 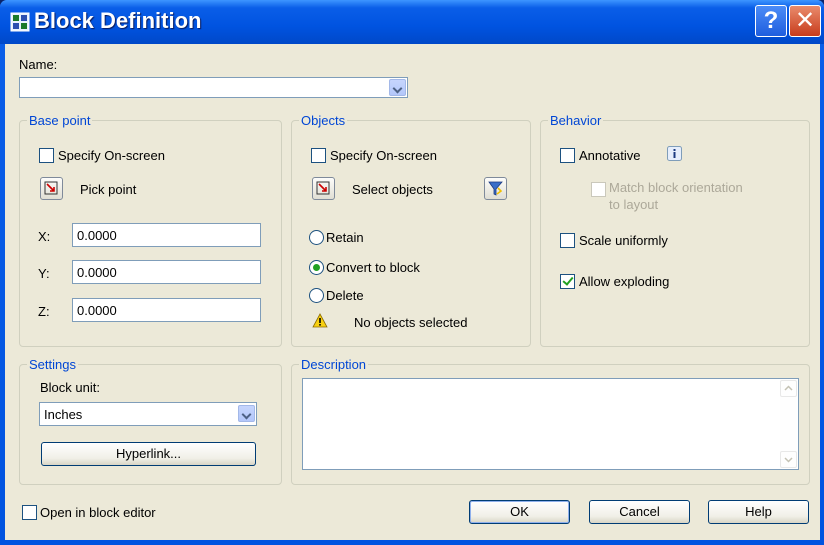 What do you see at coordinates (323, 120) in the screenshot?
I see `objects-title: Objects` at bounding box center [323, 120].